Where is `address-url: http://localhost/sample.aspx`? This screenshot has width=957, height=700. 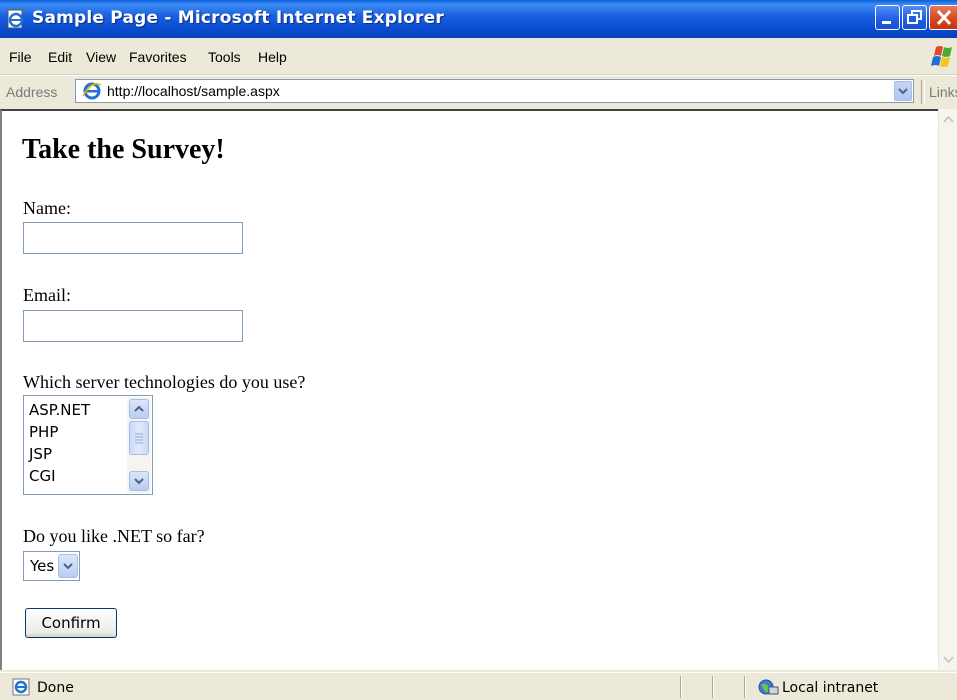
address-url: http://localhost/sample.aspx is located at coordinates (193, 91).